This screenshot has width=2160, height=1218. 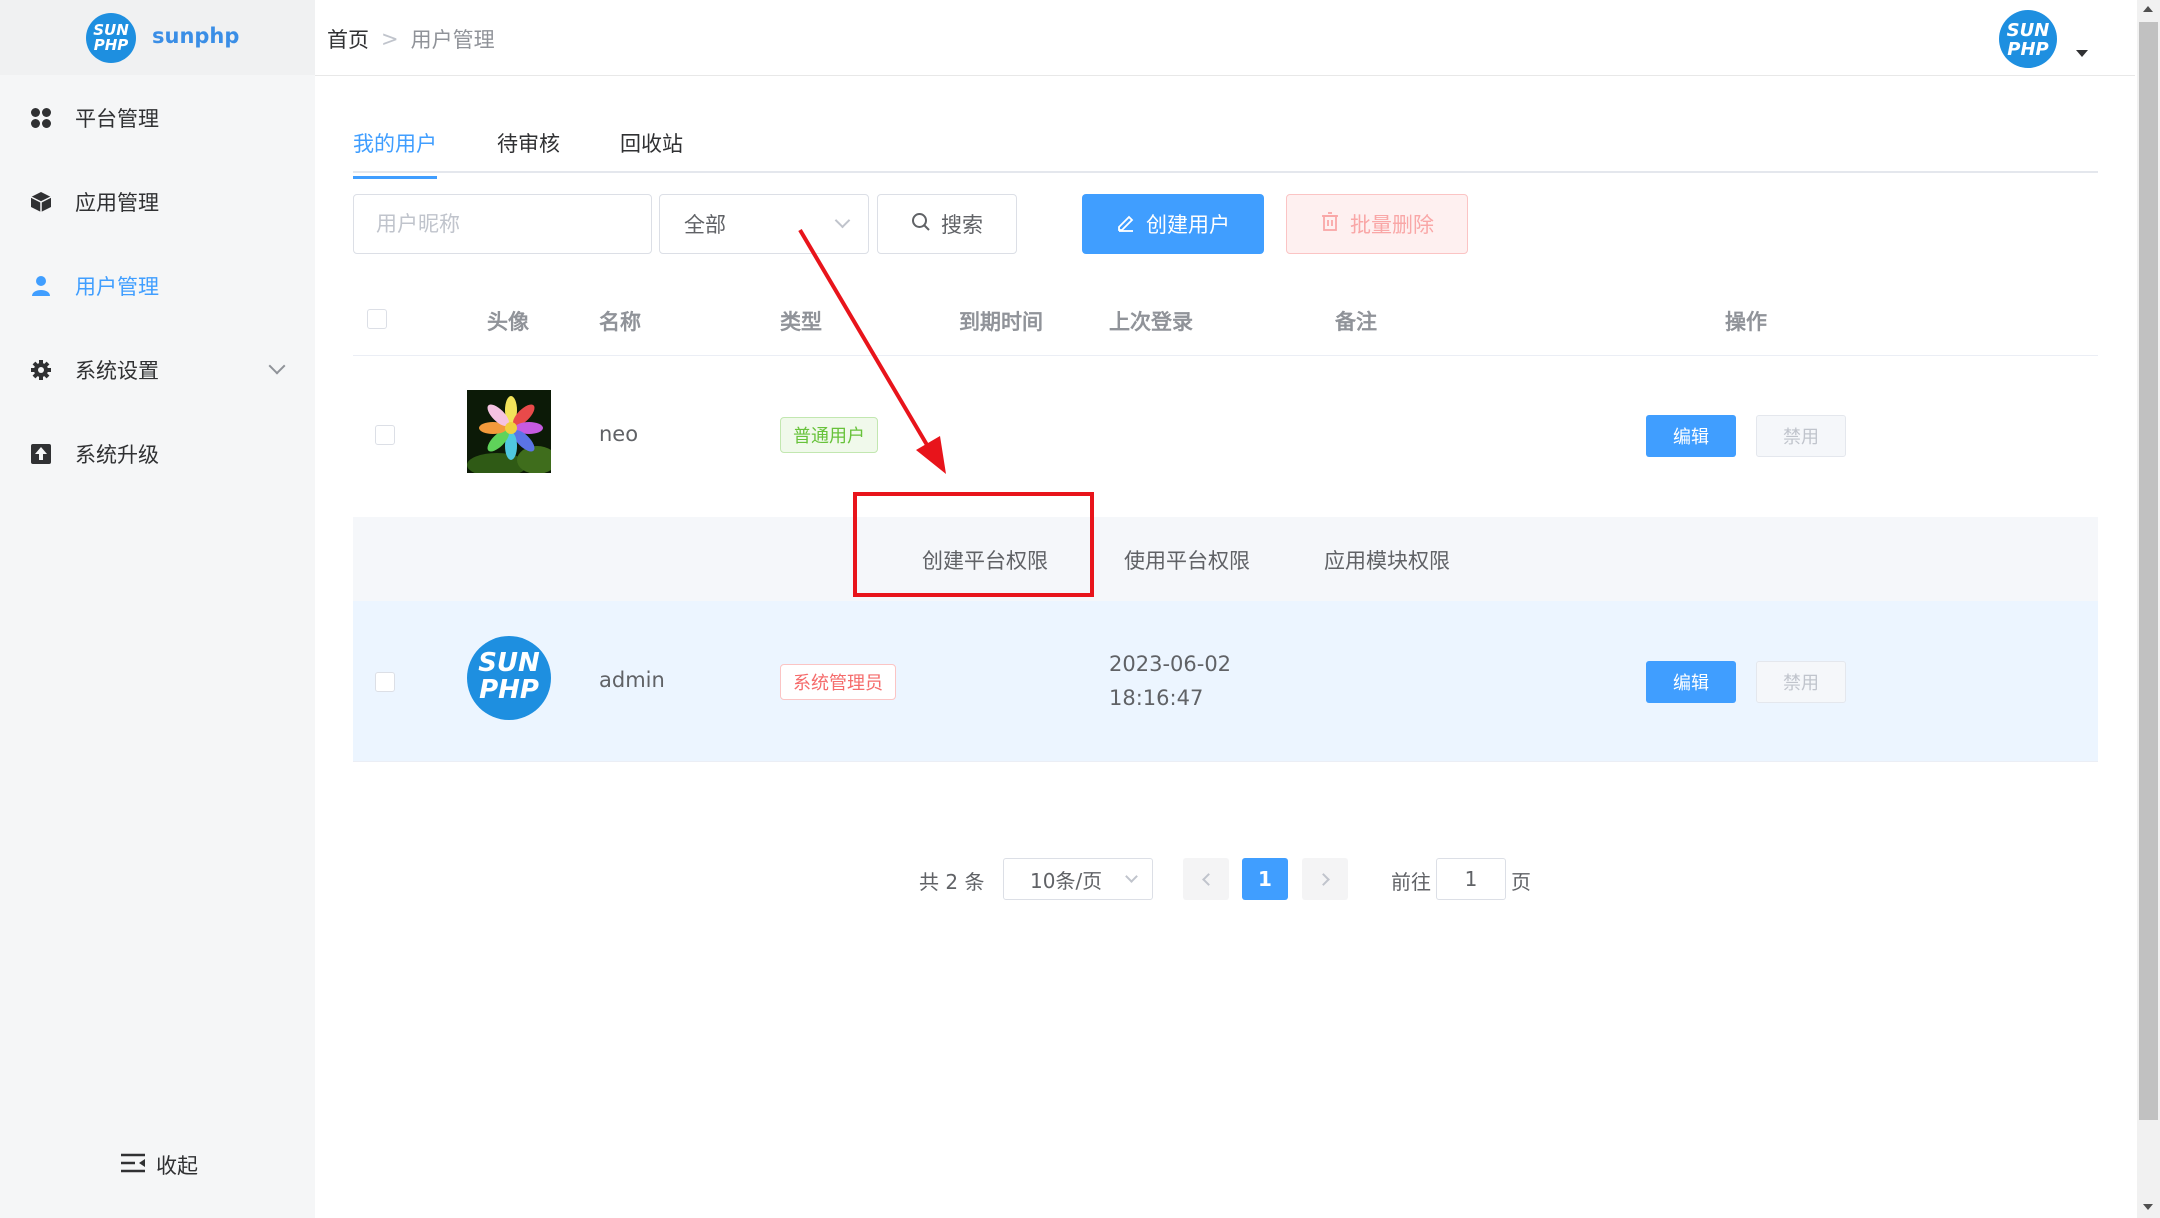 I want to click on pagination-total: 共 2 条, so click(x=952, y=882).